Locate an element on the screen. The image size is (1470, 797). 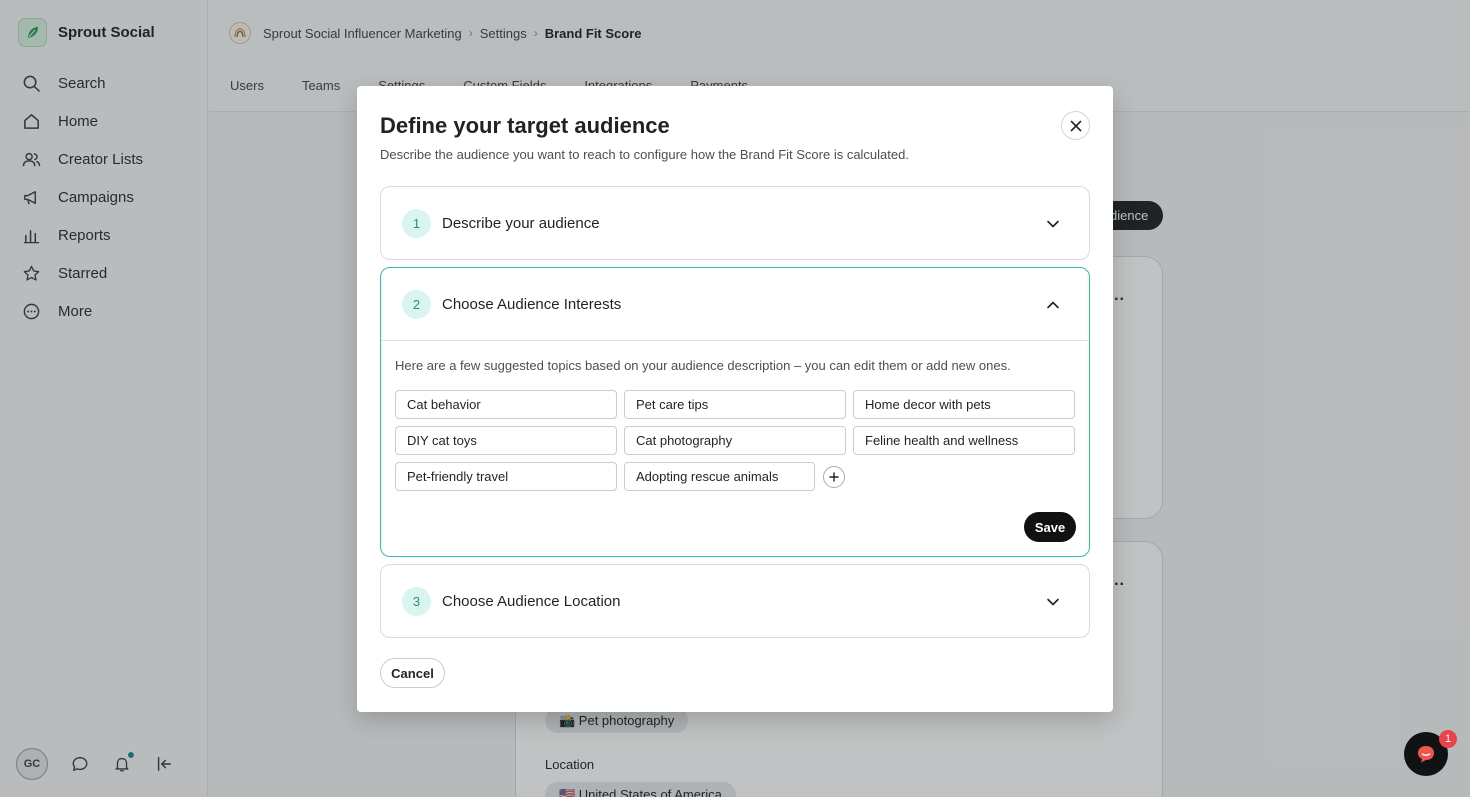
step-header: 1 Describe your audience is located at coordinates (735, 223).